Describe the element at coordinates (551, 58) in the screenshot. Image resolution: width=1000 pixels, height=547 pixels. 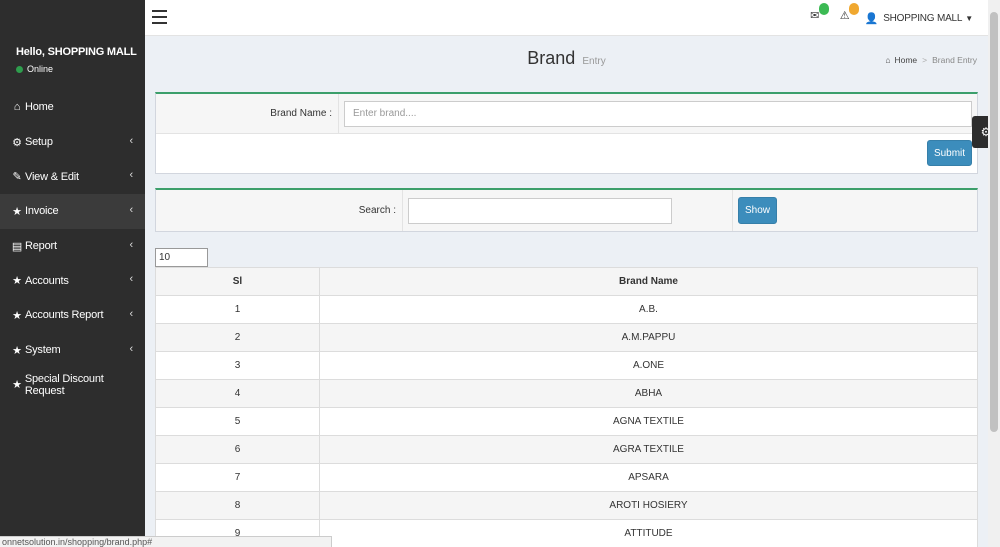
I see `page-title-text: Brand` at that location.